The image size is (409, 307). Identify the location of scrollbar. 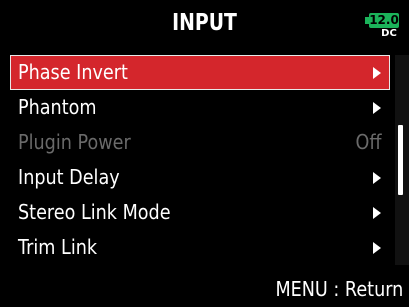
(402, 160).